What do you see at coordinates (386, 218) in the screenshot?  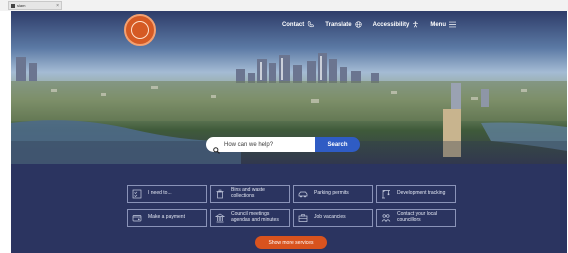 I see `people-icon` at bounding box center [386, 218].